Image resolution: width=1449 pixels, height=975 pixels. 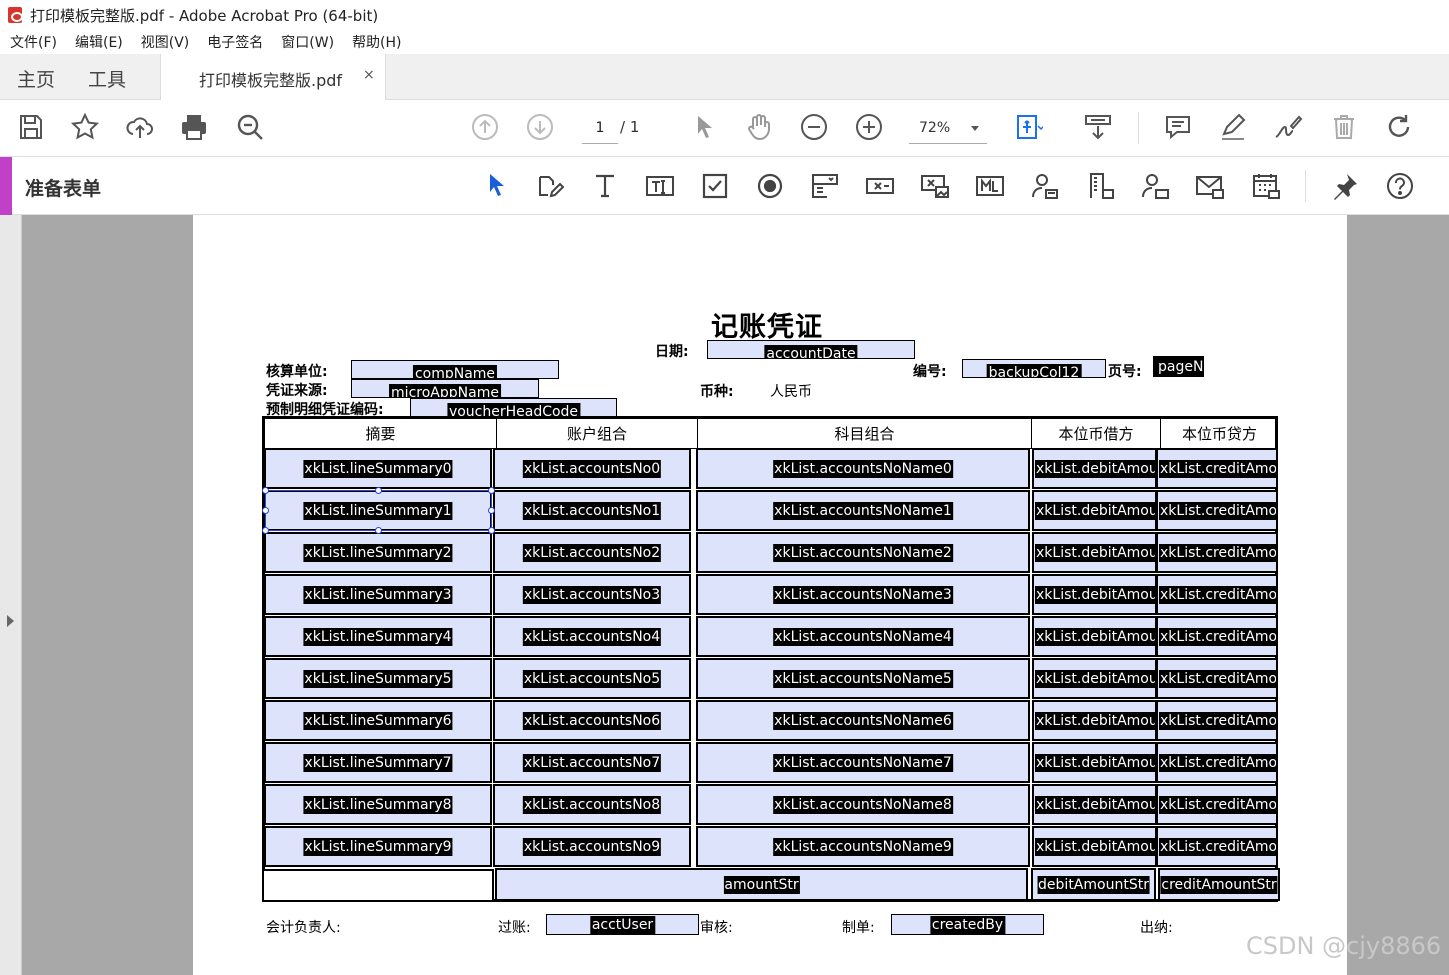 I want to click on barcode-icon, so click(x=990, y=186).